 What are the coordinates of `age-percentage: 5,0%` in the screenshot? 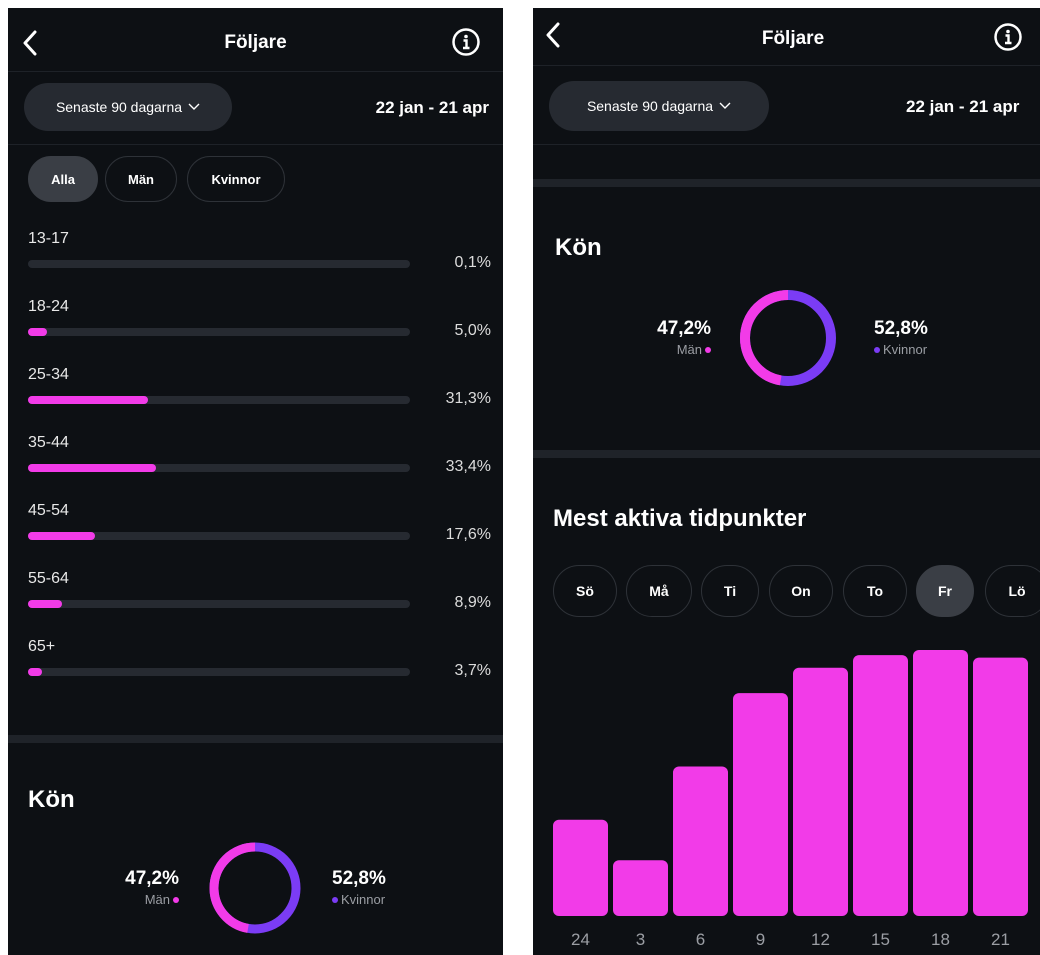 It's located at (472, 330).